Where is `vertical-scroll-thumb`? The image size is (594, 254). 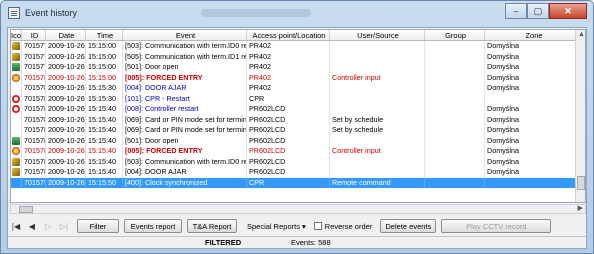
vertical-scroll-thumb is located at coordinates (581, 183).